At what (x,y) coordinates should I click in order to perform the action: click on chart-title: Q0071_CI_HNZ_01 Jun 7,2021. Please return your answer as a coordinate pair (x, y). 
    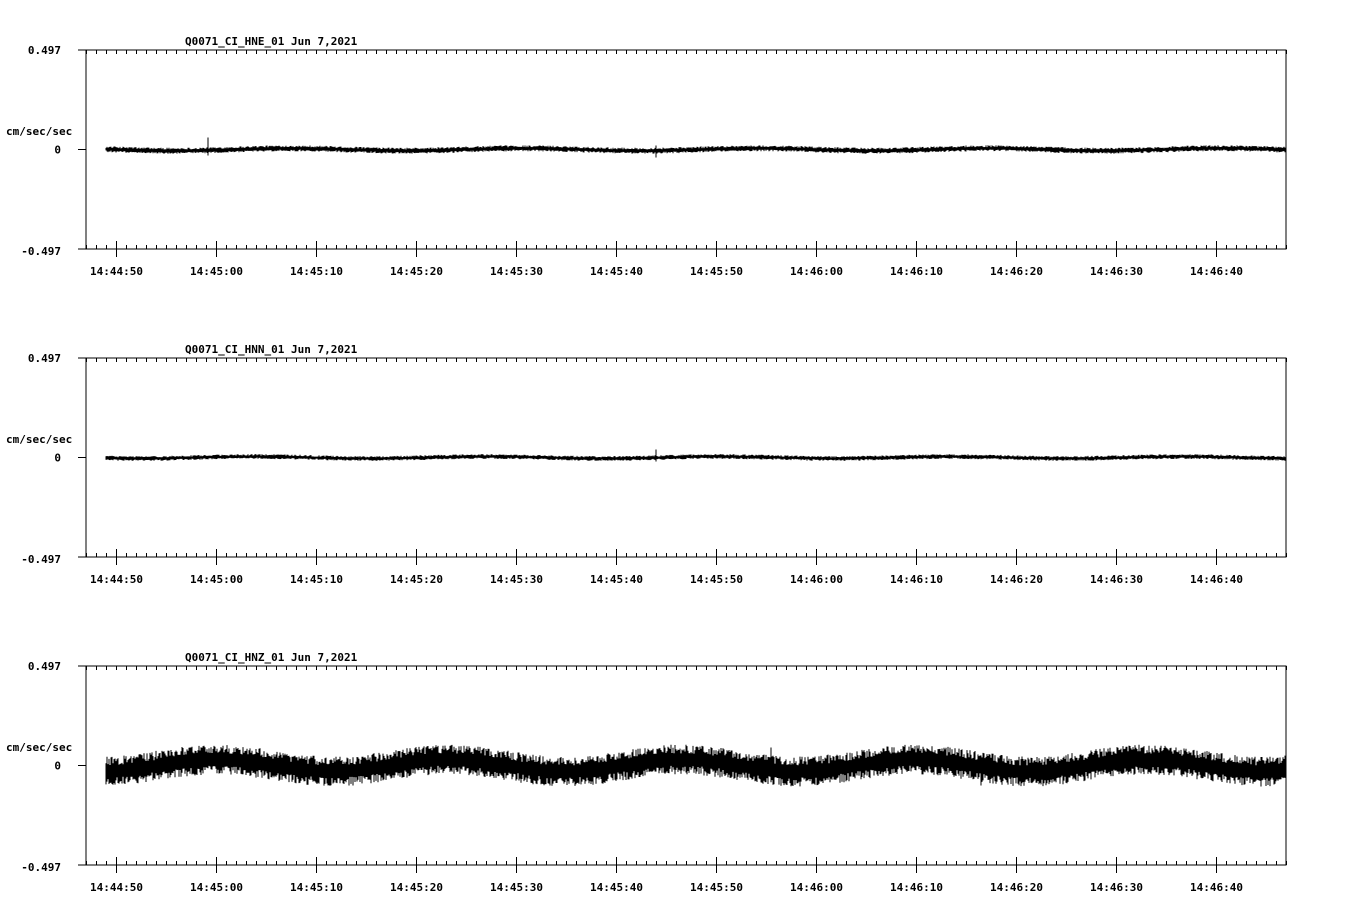
    Looking at the image, I should click on (271, 657).